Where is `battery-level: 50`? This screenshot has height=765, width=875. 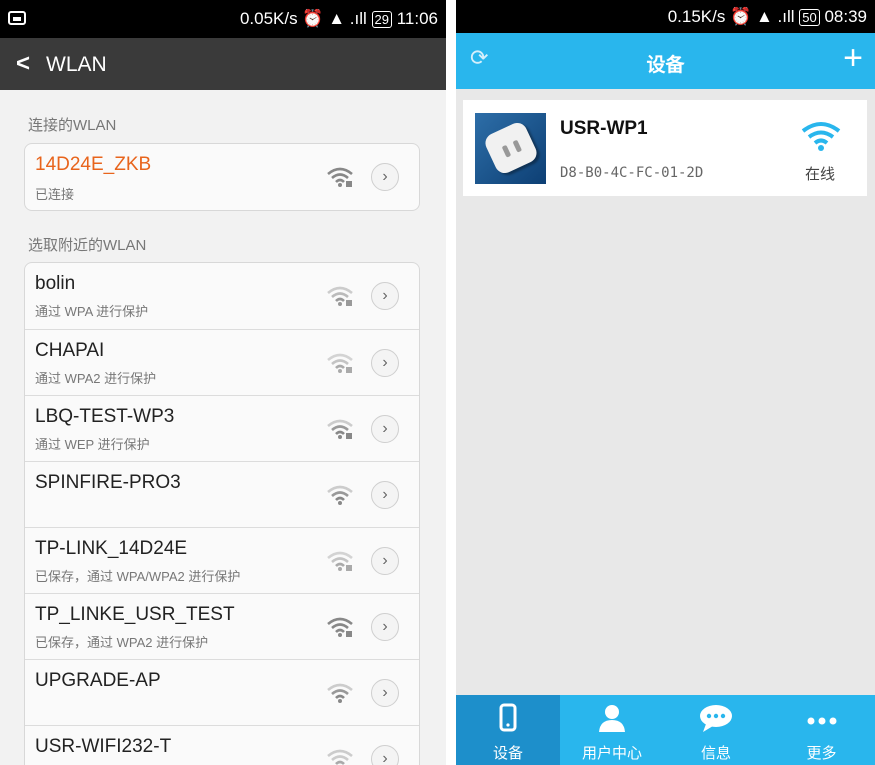 battery-level: 50 is located at coordinates (809, 17).